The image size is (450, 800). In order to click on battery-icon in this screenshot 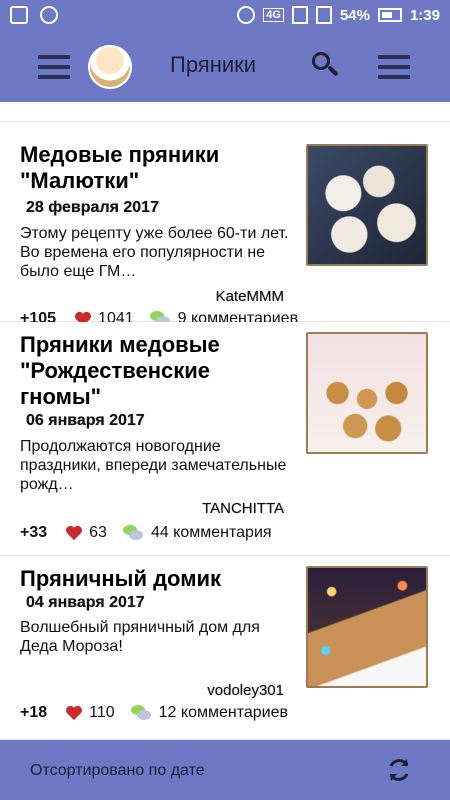, I will do `click(389, 15)`.